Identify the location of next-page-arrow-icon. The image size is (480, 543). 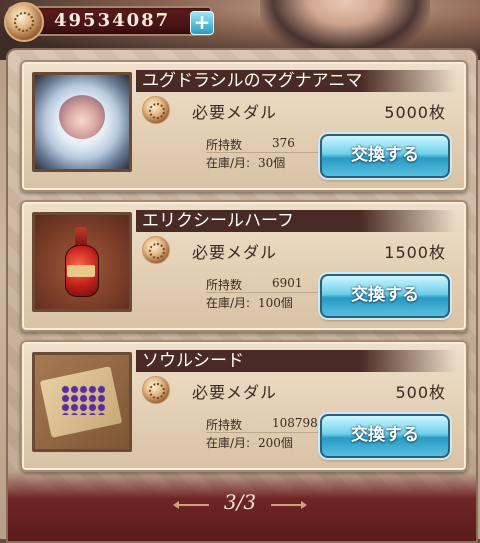
(289, 504).